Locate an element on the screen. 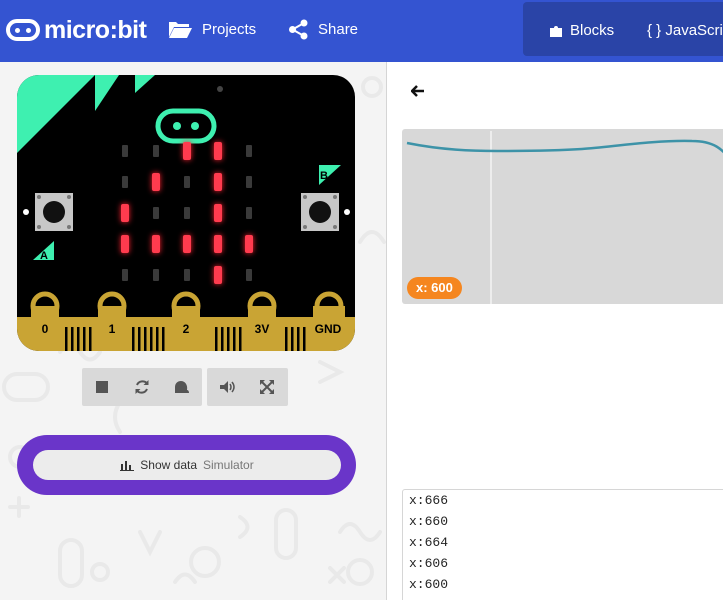 Image resolution: width=723 pixels, height=600 pixels. console-line: x:664 is located at coordinates (429, 542).